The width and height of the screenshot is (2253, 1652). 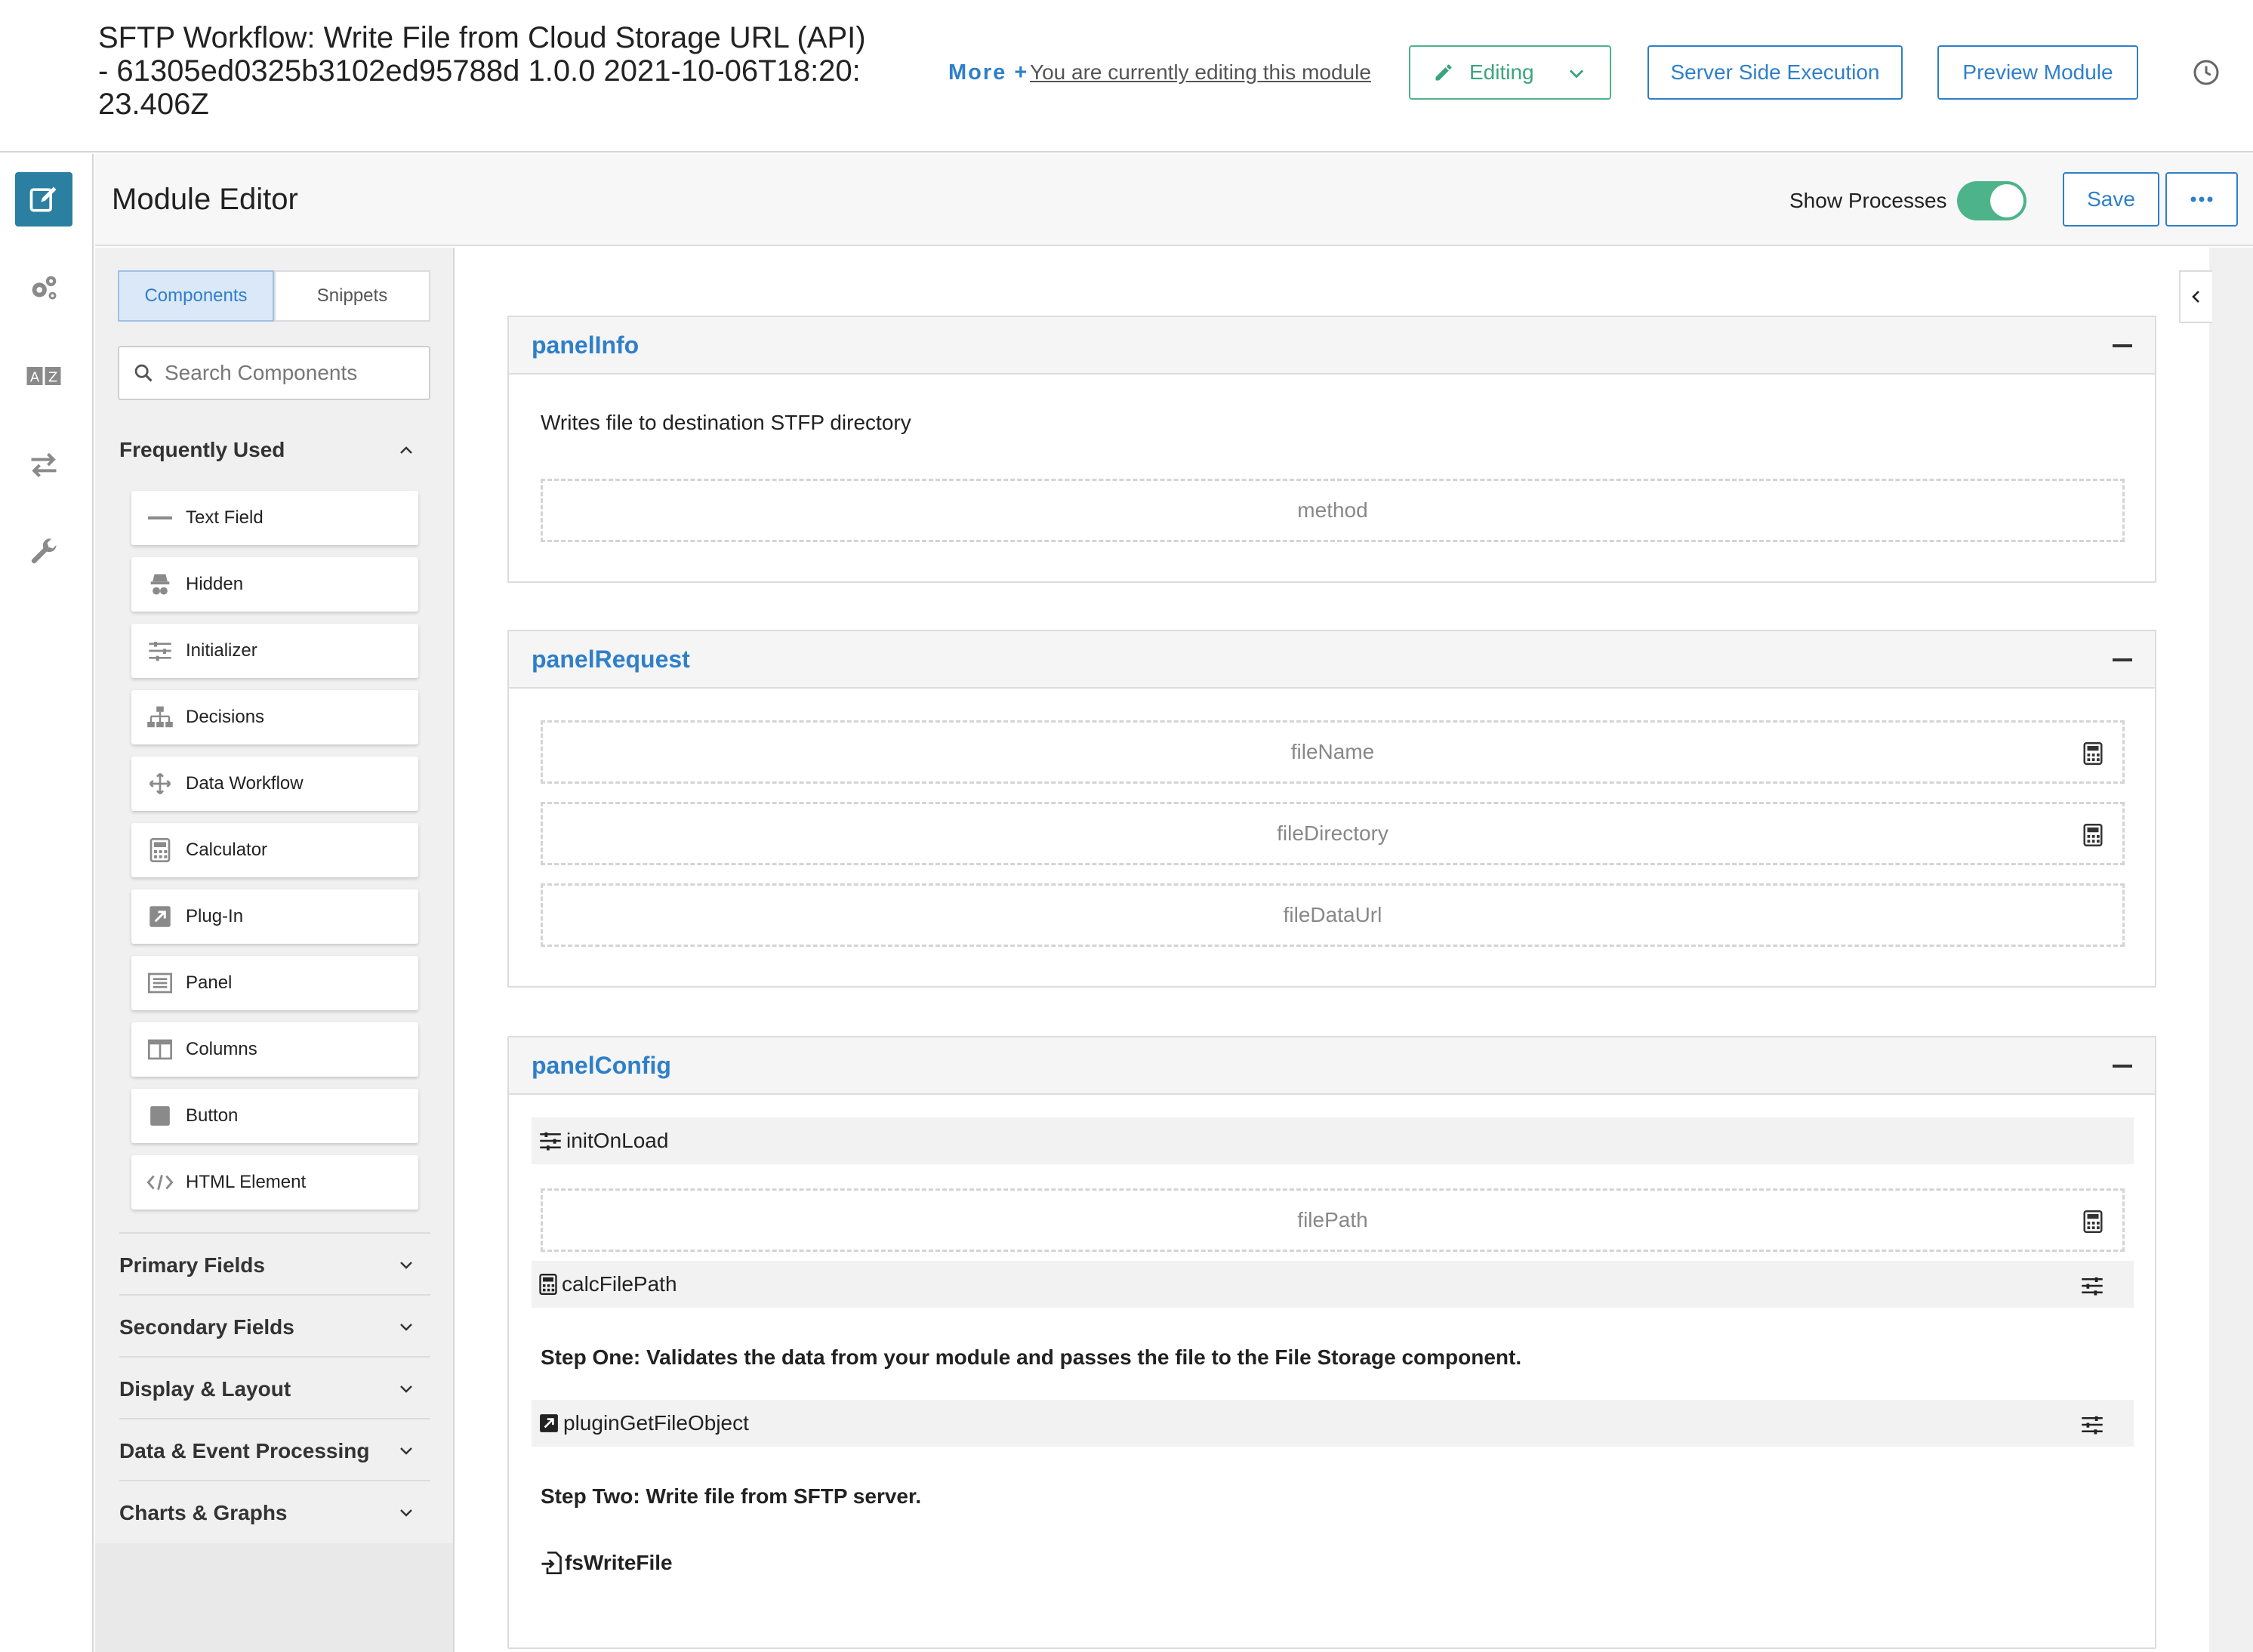 I want to click on search-input, so click(x=293, y=373).